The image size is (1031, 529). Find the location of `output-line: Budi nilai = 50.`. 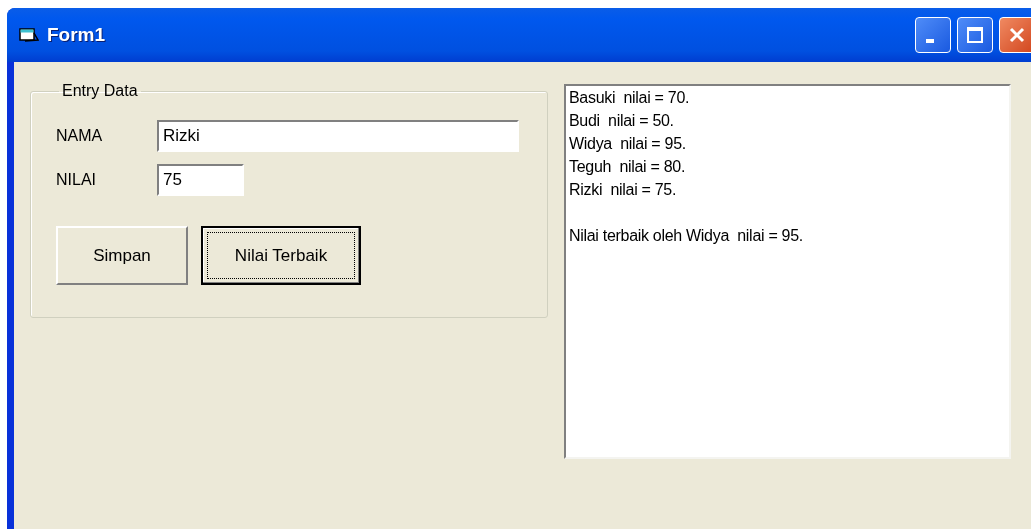

output-line: Budi nilai = 50. is located at coordinates (622, 121).